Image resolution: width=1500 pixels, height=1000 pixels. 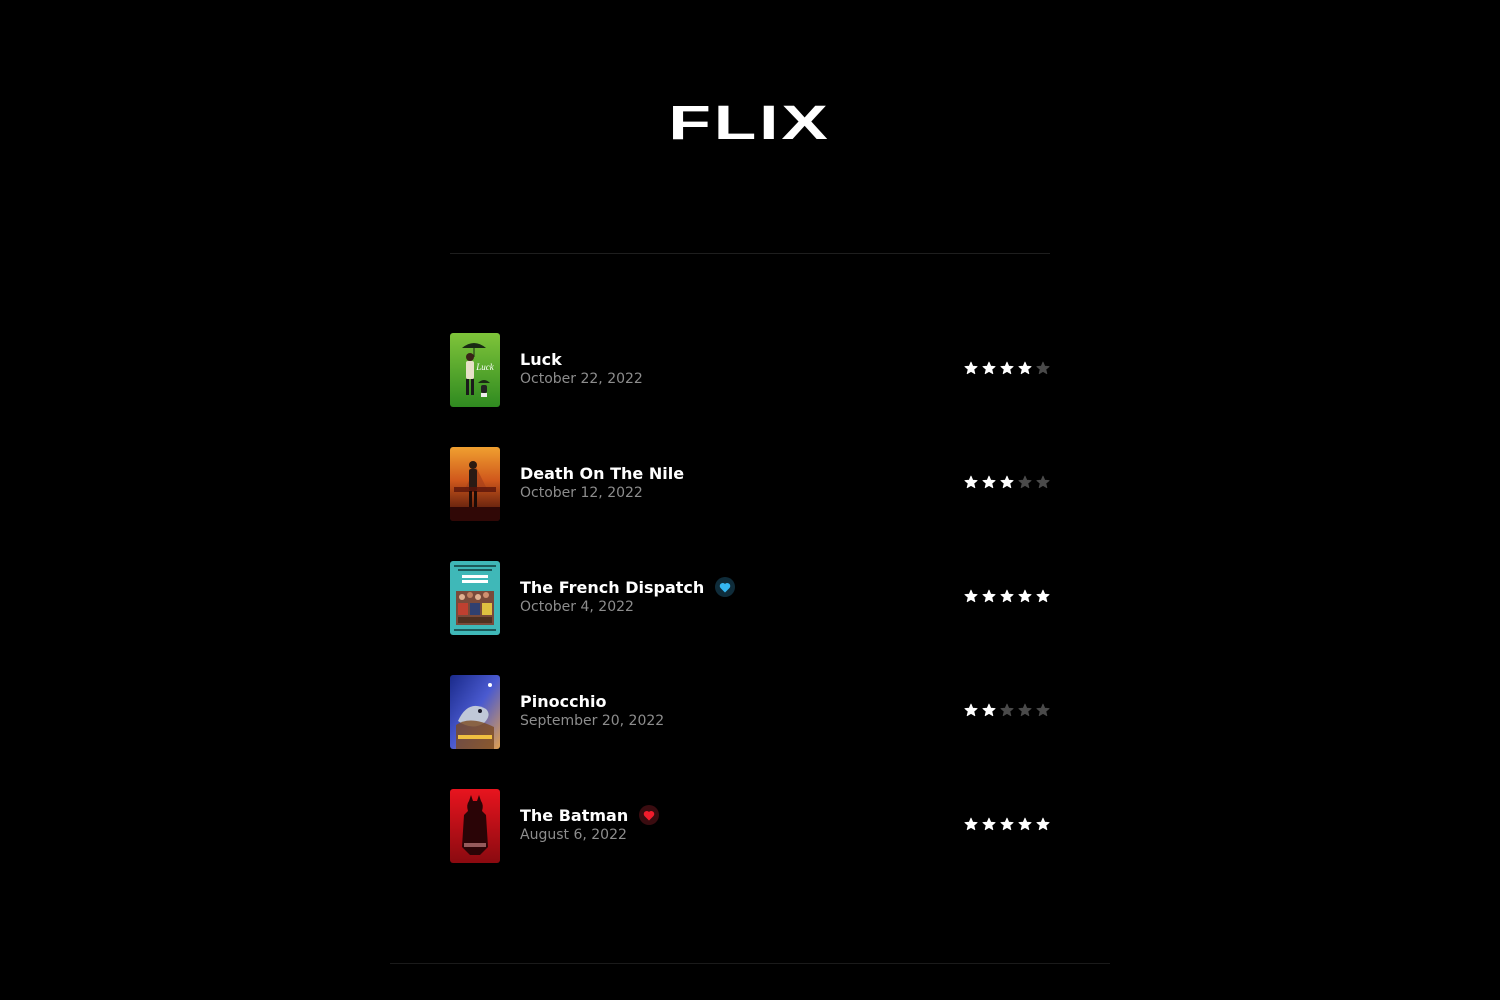 I want to click on luck-poster-image: Luck, so click(x=475, y=370).